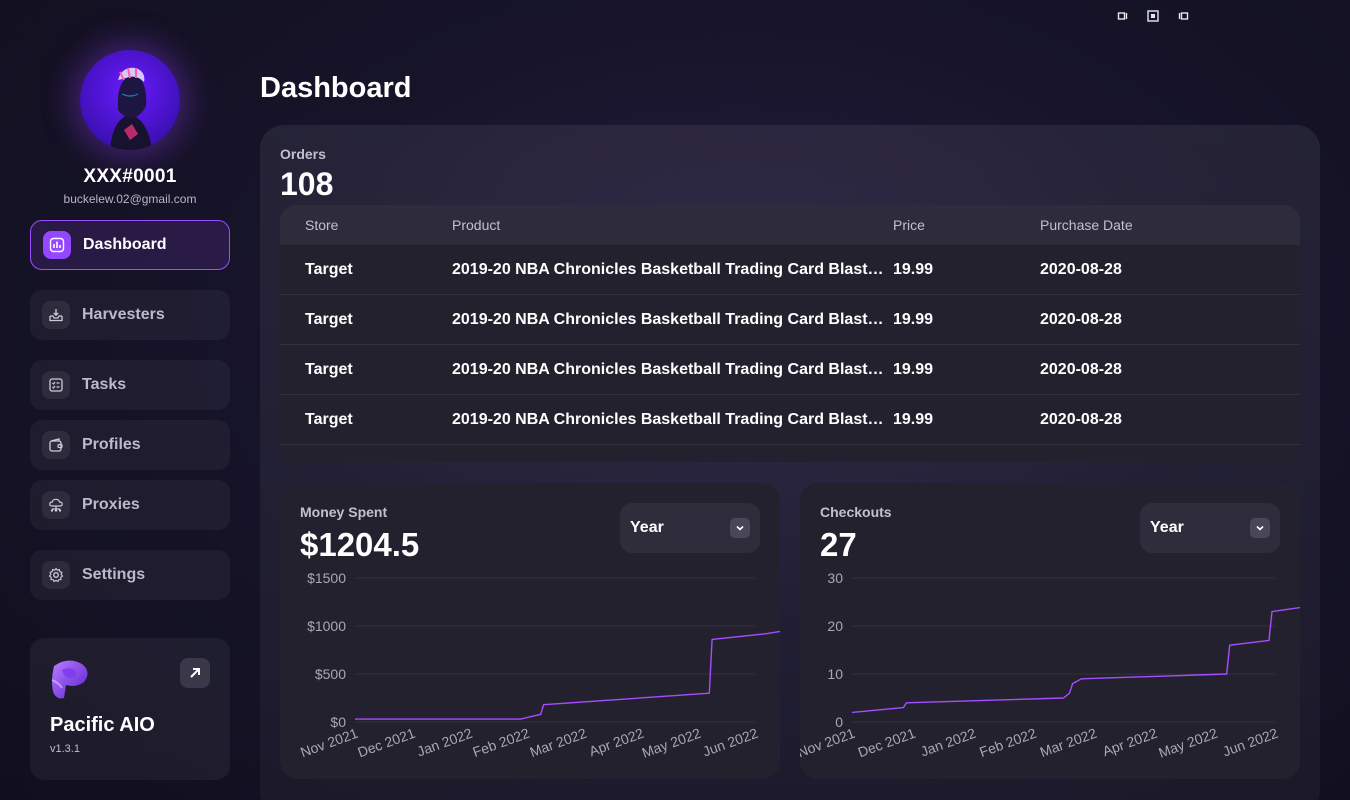 This screenshot has width=1350, height=800. Describe the element at coordinates (1140, 225) in the screenshot. I see `column-header-purchase-date: Purchase Date` at that location.